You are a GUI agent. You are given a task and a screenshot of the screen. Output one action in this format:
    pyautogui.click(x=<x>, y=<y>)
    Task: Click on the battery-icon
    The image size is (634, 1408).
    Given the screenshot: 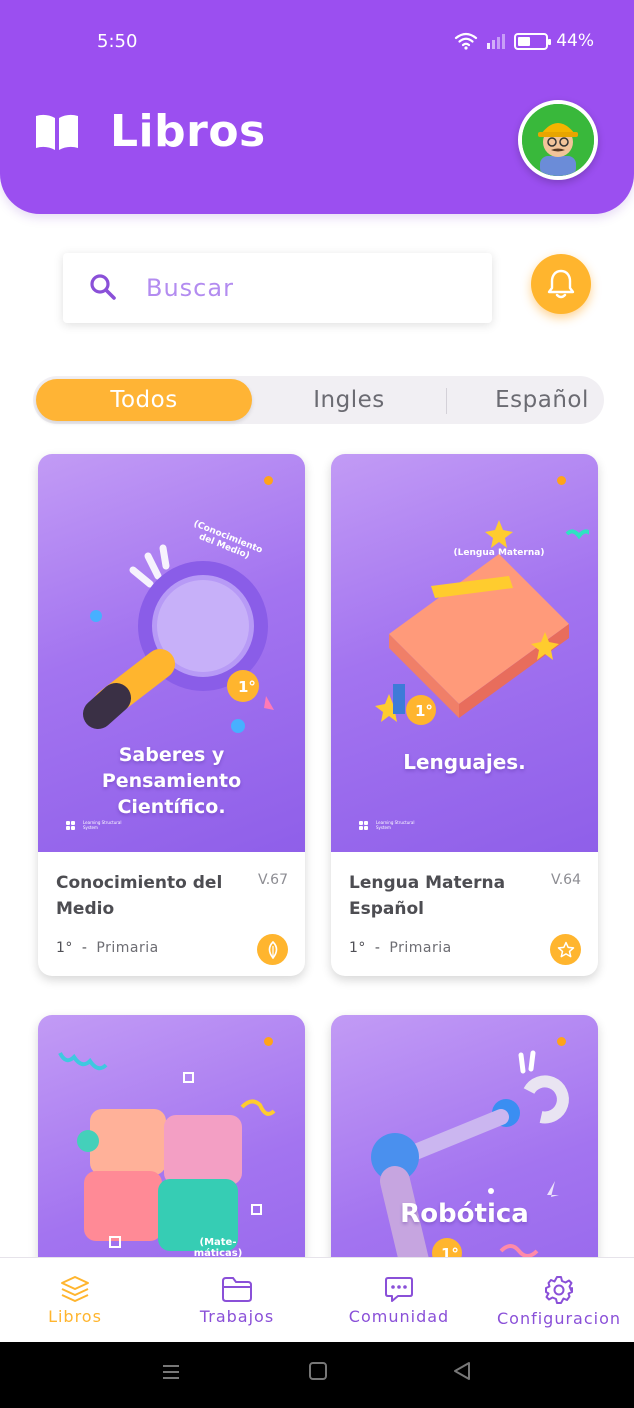 What is the action you would take?
    pyautogui.click(x=533, y=41)
    